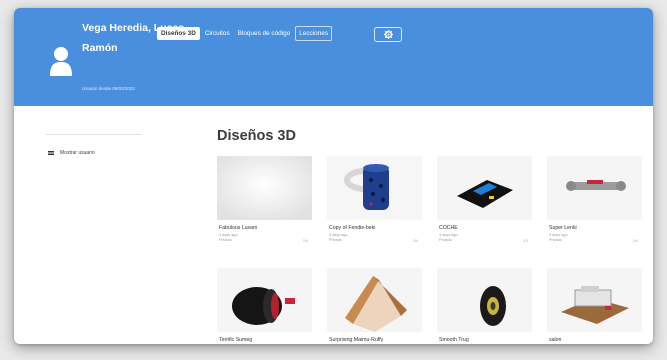 The height and width of the screenshot is (360, 667). I want to click on tab-disenos-3d: Diseños 3D, so click(178, 33).